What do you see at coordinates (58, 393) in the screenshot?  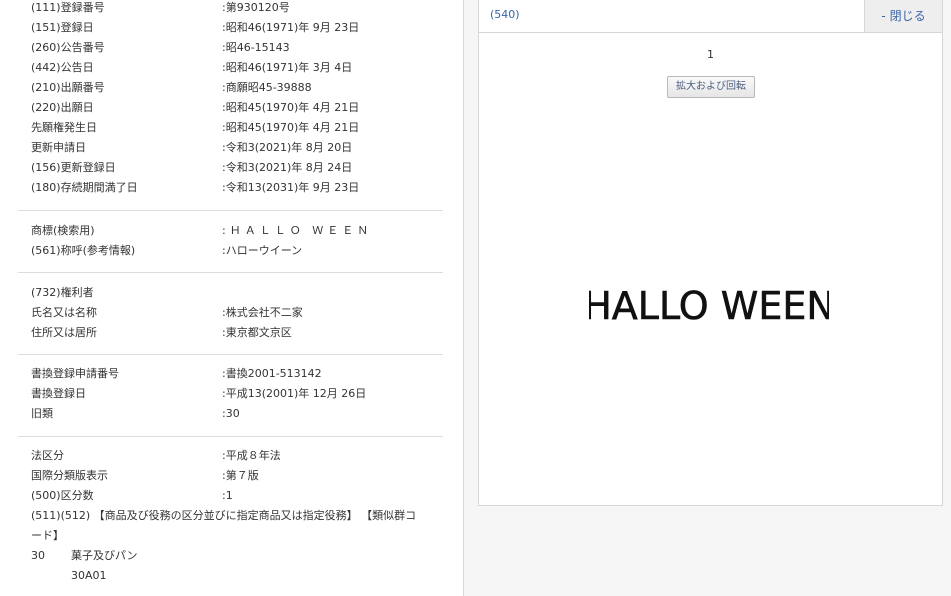 I see `field-label: 書換登録日` at bounding box center [58, 393].